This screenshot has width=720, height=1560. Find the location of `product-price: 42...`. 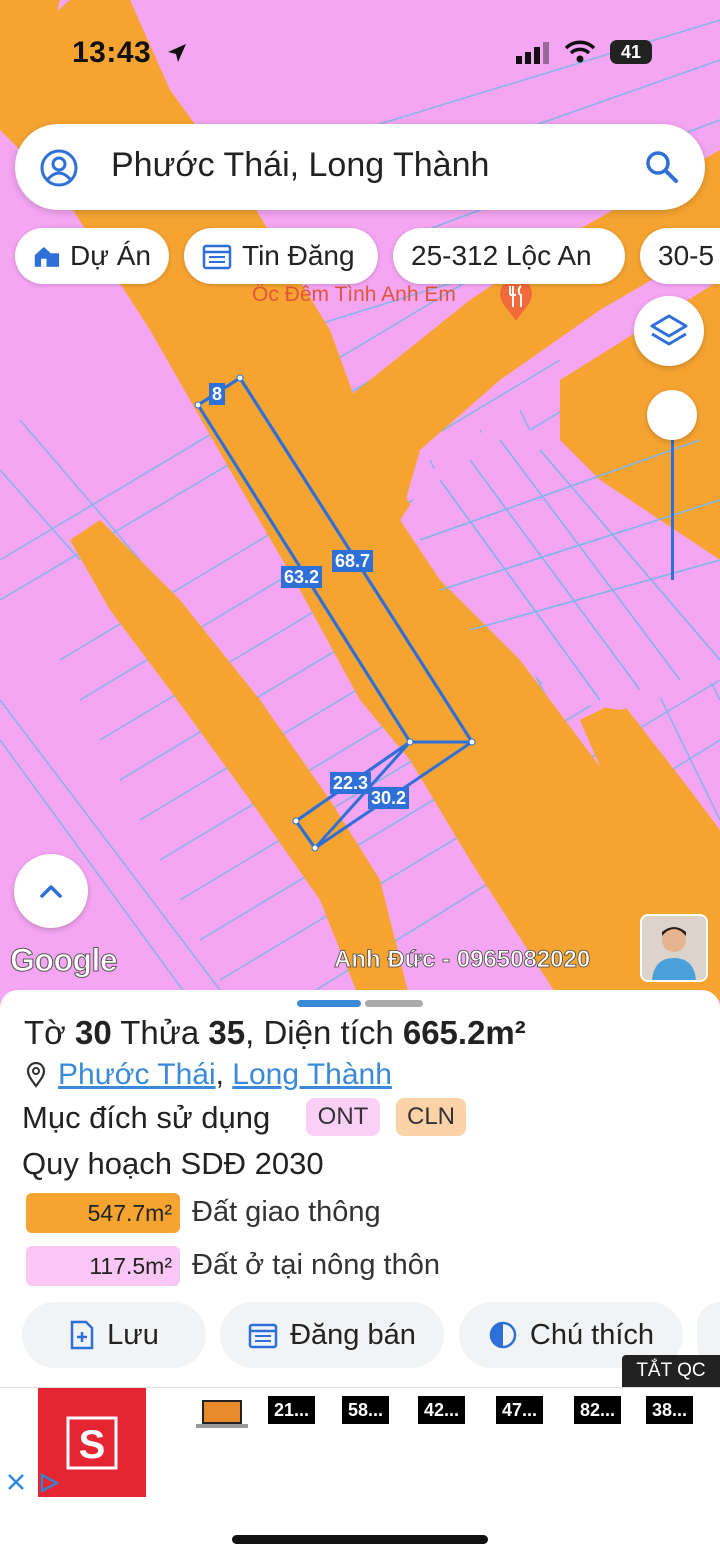

product-price: 42... is located at coordinates (442, 1410).